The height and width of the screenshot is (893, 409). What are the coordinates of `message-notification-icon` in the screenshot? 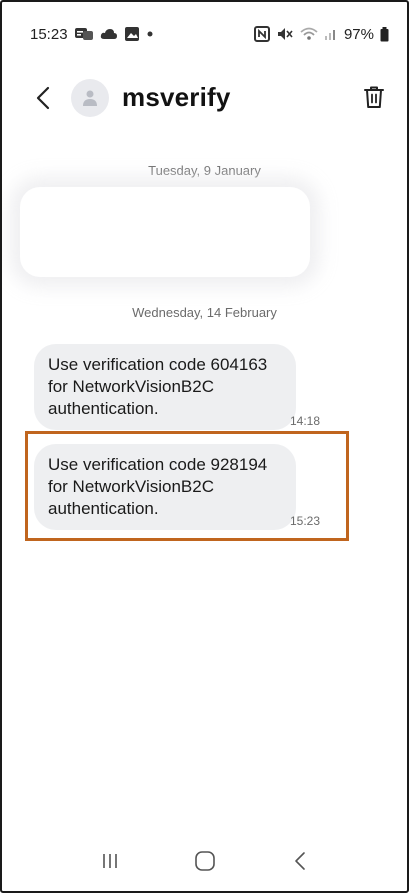 It's located at (84, 34).